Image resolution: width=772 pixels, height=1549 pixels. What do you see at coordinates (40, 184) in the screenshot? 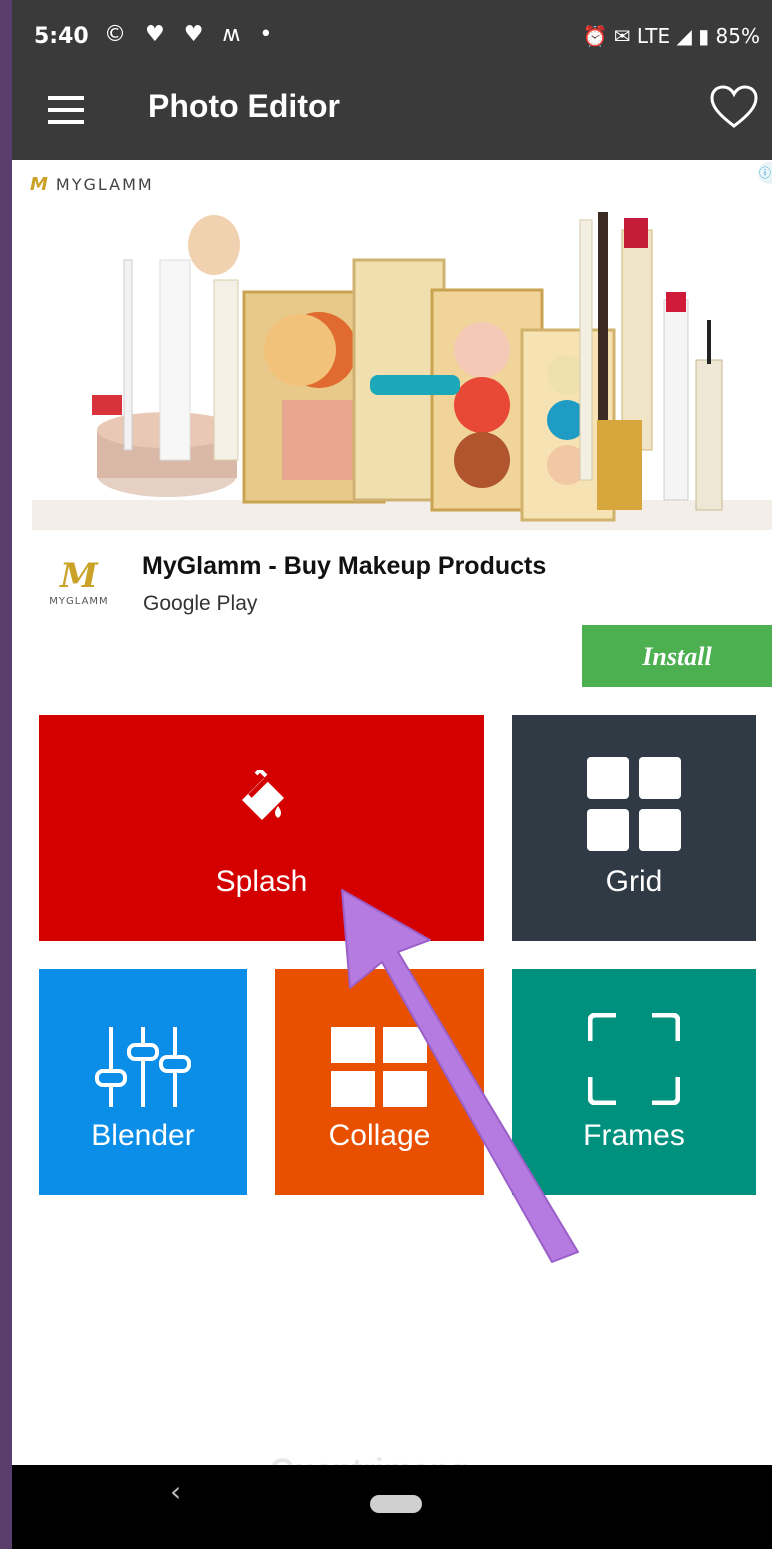
I see `ad-brand-logo: M` at bounding box center [40, 184].